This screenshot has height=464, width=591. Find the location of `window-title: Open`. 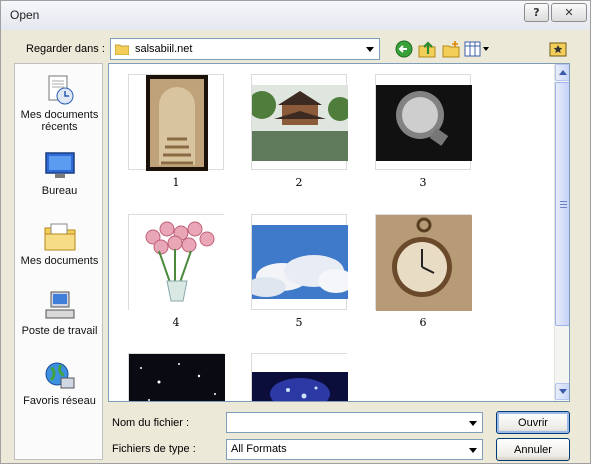

window-title: Open is located at coordinates (25, 15).